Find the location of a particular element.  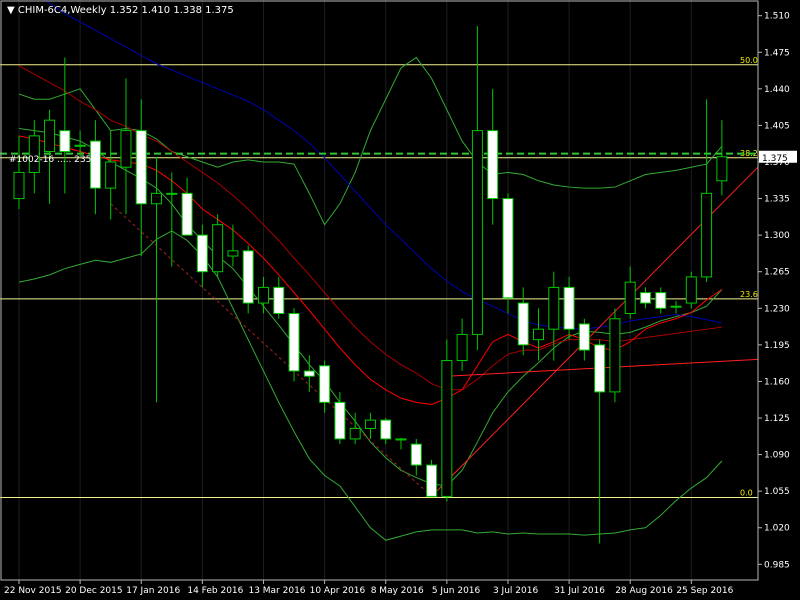

x-tick-label: 14 Feb 2016 is located at coordinates (215, 591).